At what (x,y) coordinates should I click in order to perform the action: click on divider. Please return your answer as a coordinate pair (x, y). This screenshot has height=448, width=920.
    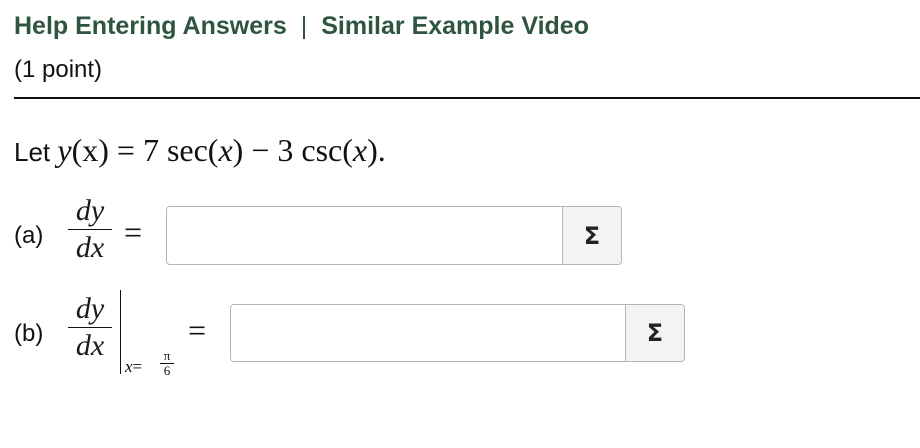
    Looking at the image, I should click on (467, 98).